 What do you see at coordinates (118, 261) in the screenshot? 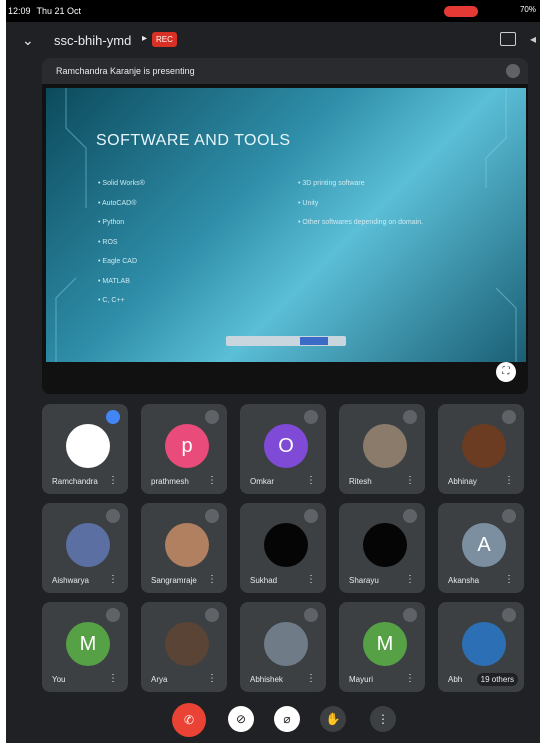
I see `slide-bullet: • Eagle CAD` at bounding box center [118, 261].